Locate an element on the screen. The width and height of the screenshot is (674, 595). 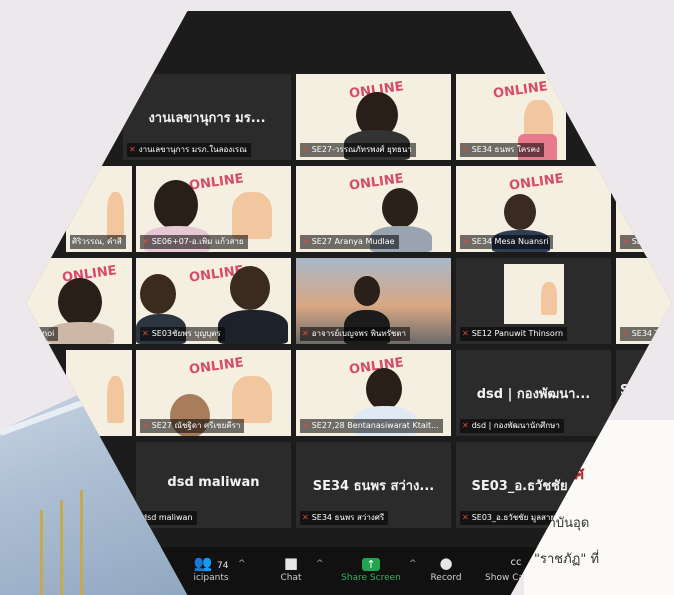
chat-button: ■ Chat is located at coordinates (291, 568).